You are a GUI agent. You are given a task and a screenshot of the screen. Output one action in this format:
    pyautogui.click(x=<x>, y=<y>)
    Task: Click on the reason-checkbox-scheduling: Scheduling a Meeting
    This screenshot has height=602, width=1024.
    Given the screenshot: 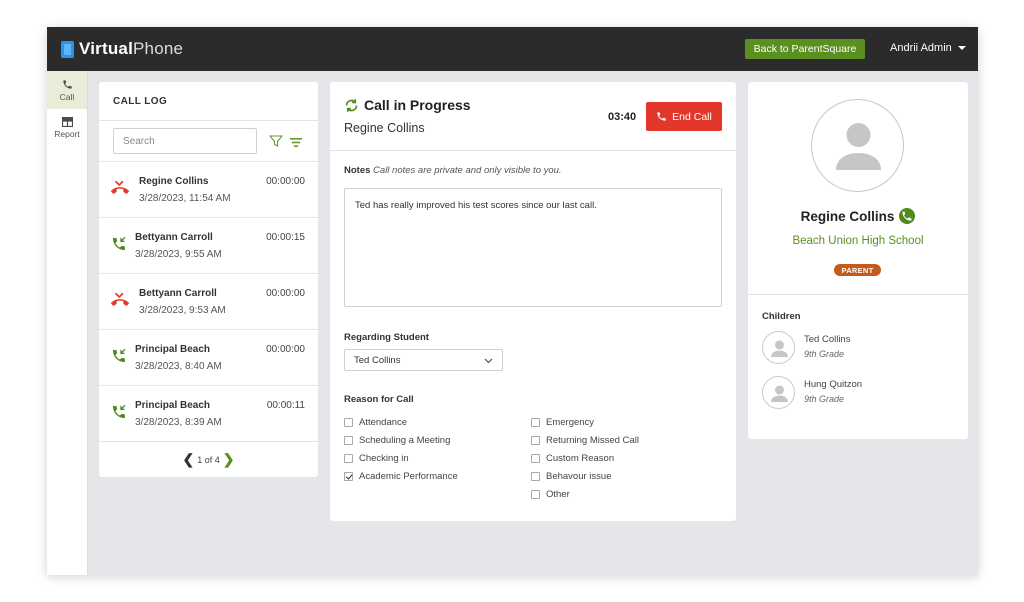 What is the action you would take?
    pyautogui.click(x=397, y=440)
    